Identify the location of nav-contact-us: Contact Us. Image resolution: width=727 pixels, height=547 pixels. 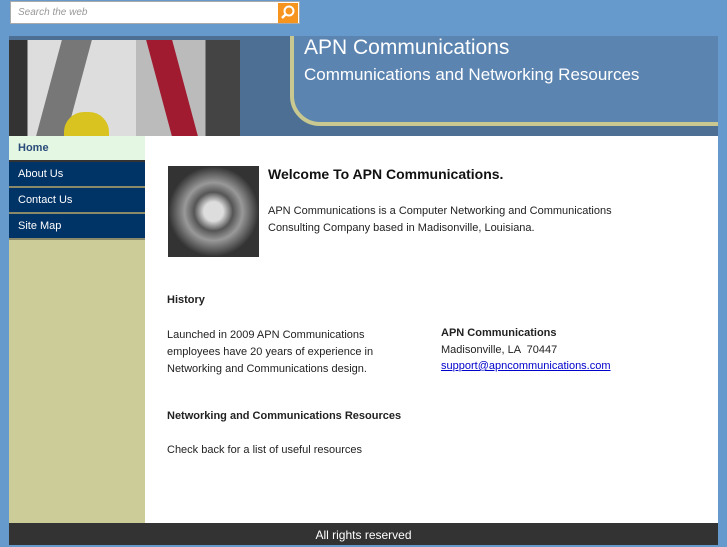
(77, 201).